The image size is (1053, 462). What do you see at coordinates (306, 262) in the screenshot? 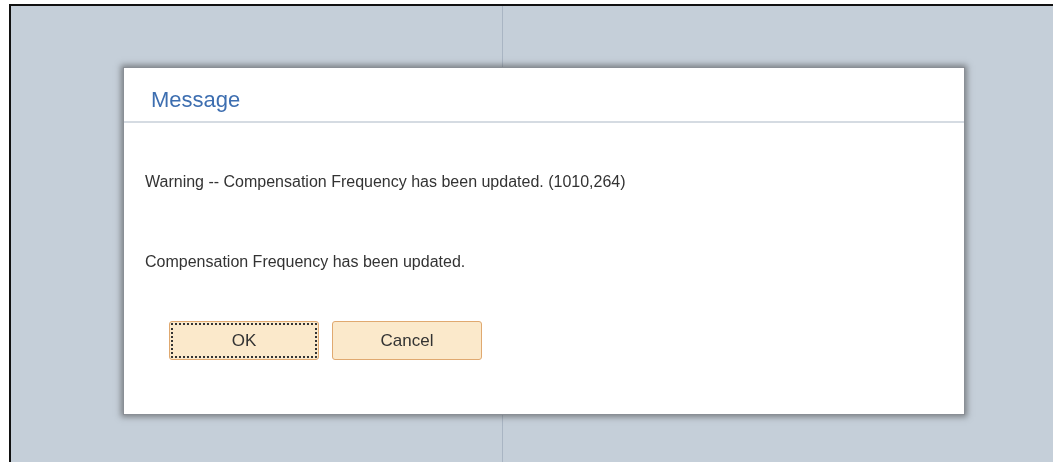
I see `message-text: Compensation Frequency has been updated.` at bounding box center [306, 262].